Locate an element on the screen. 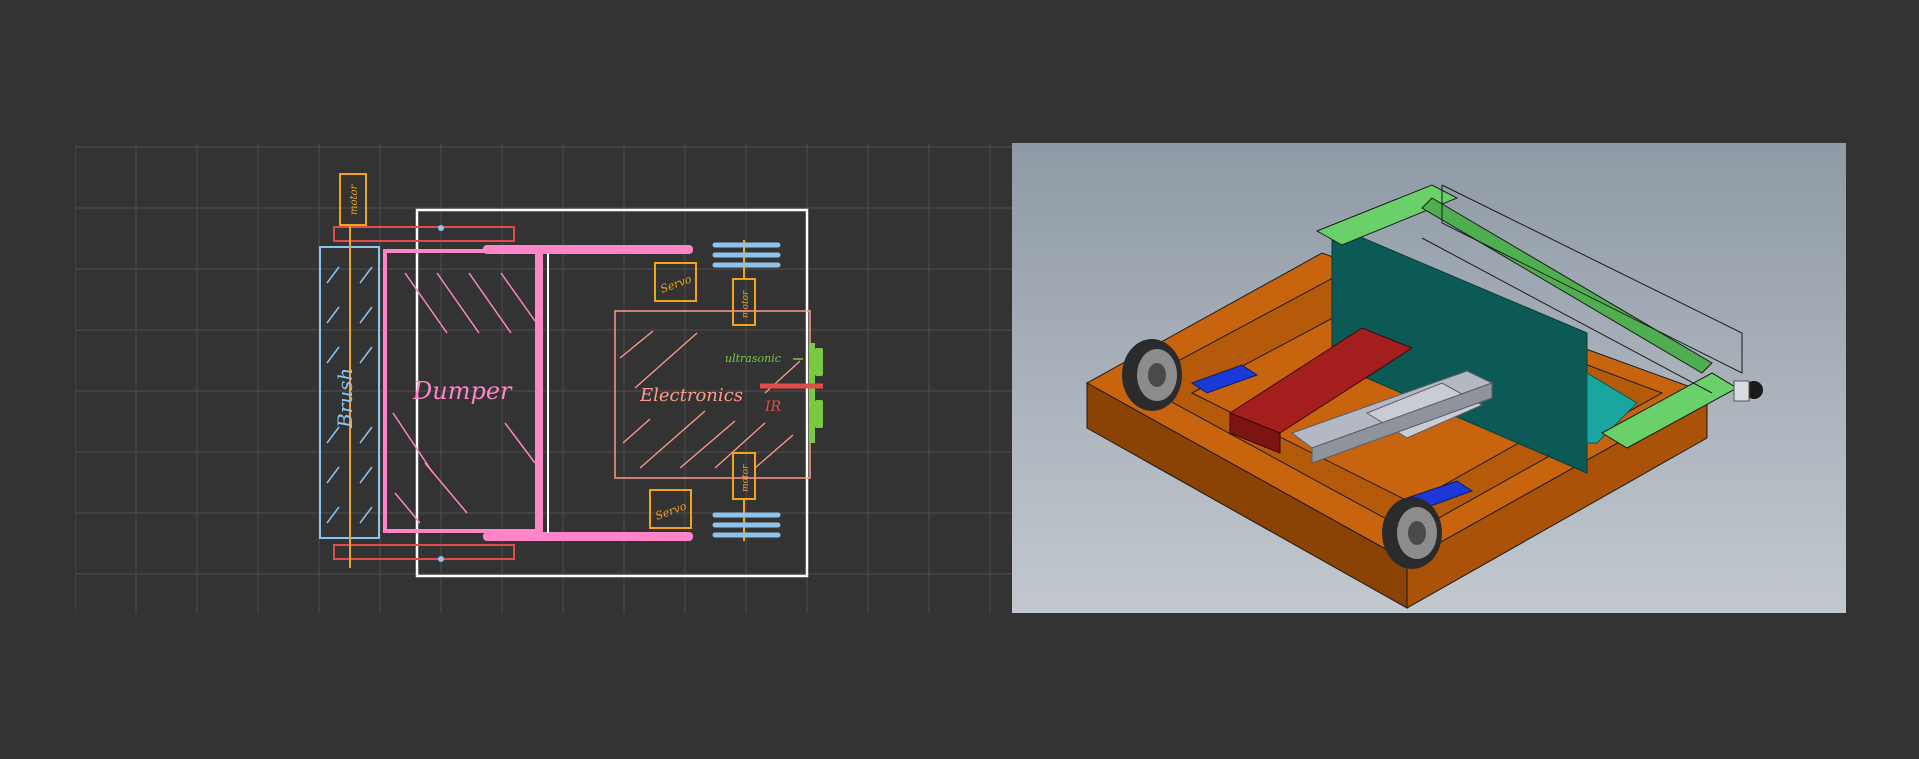 Image resolution: width=1919 pixels, height=759 pixels. ultrasonic-sensor is located at coordinates (812, 393).